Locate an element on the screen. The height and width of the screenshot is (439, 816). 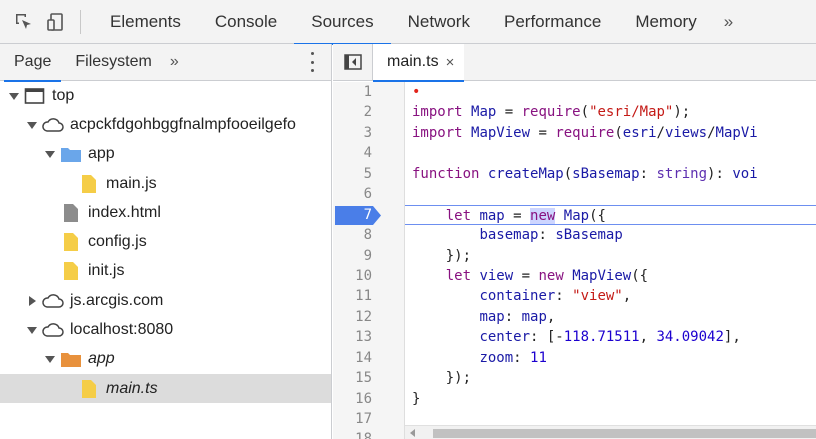
tree-item-label: main.js is located at coordinates (131, 183).